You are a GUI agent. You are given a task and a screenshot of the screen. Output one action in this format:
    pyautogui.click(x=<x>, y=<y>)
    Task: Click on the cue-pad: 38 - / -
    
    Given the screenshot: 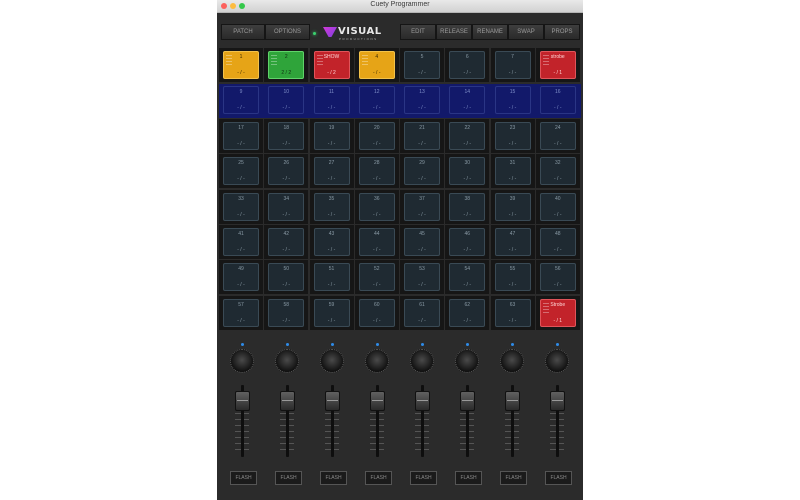 What is the action you would take?
    pyautogui.click(x=467, y=206)
    